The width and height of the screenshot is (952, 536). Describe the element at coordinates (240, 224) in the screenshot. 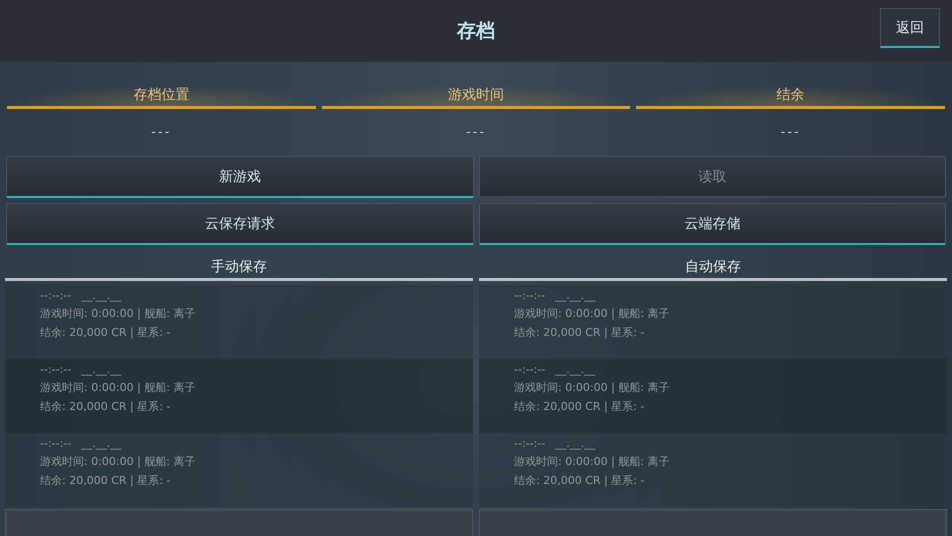

I see `menu-button: 云保存请求` at that location.